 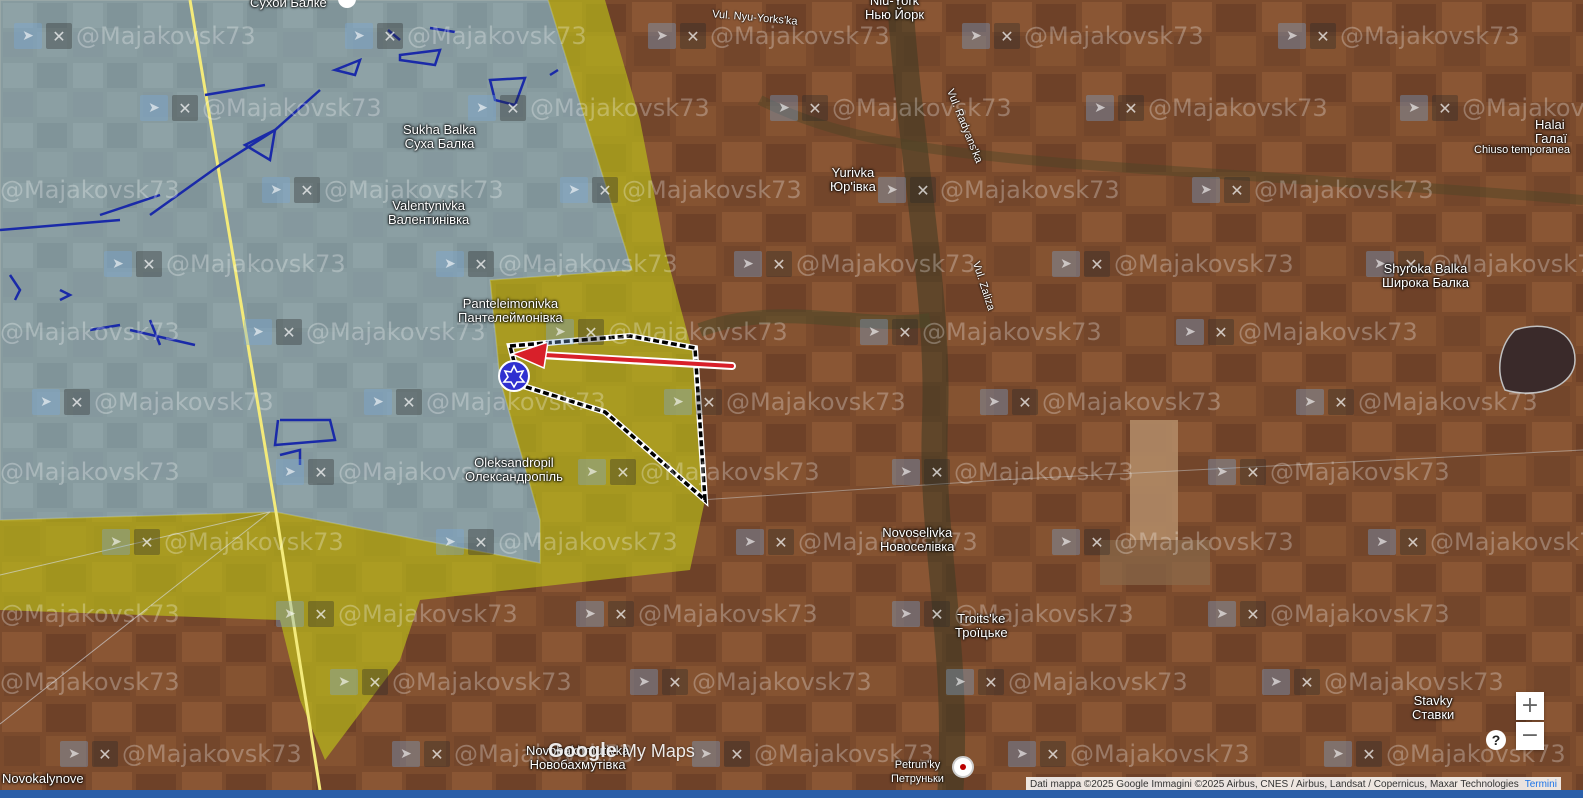 What do you see at coordinates (514, 469) in the screenshot?
I see `place-oleksandropil: Oleksandropil Олександропіль` at bounding box center [514, 469].